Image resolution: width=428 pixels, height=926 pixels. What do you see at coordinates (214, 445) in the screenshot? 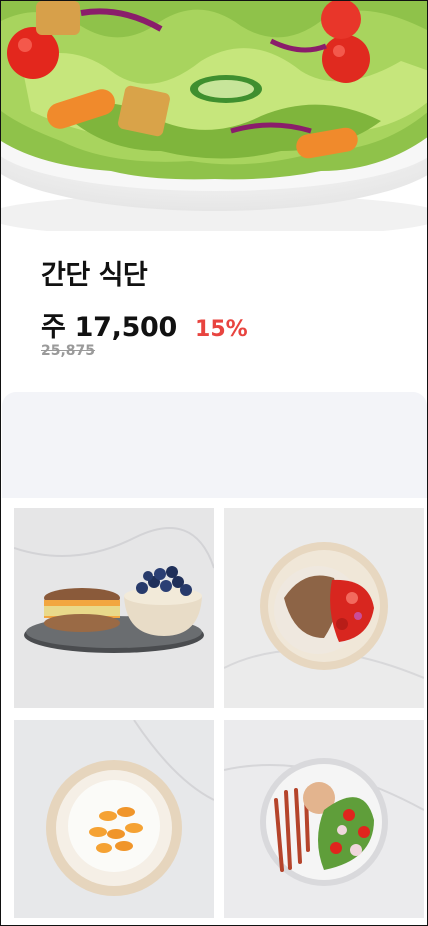
I see `content-panel` at bounding box center [214, 445].